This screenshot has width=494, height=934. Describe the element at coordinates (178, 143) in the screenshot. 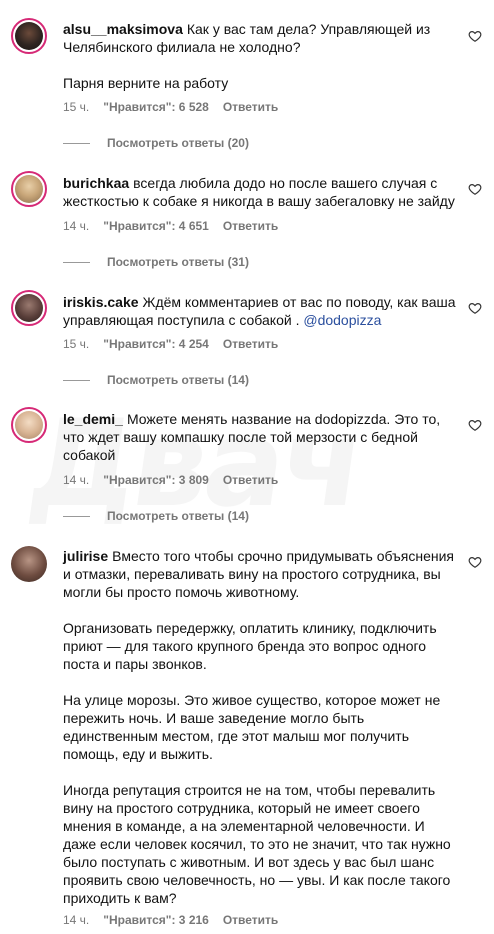

I see `view-replies-label: Посмотреть ответы (20)` at that location.